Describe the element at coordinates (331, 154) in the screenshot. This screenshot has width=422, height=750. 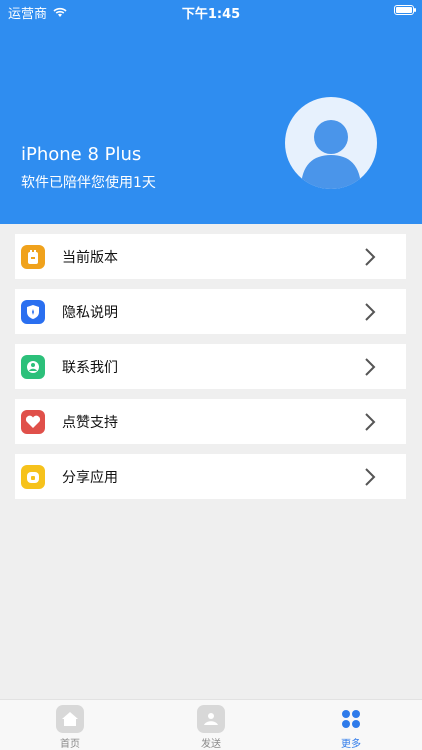
I see `user-avatar-icon` at that location.